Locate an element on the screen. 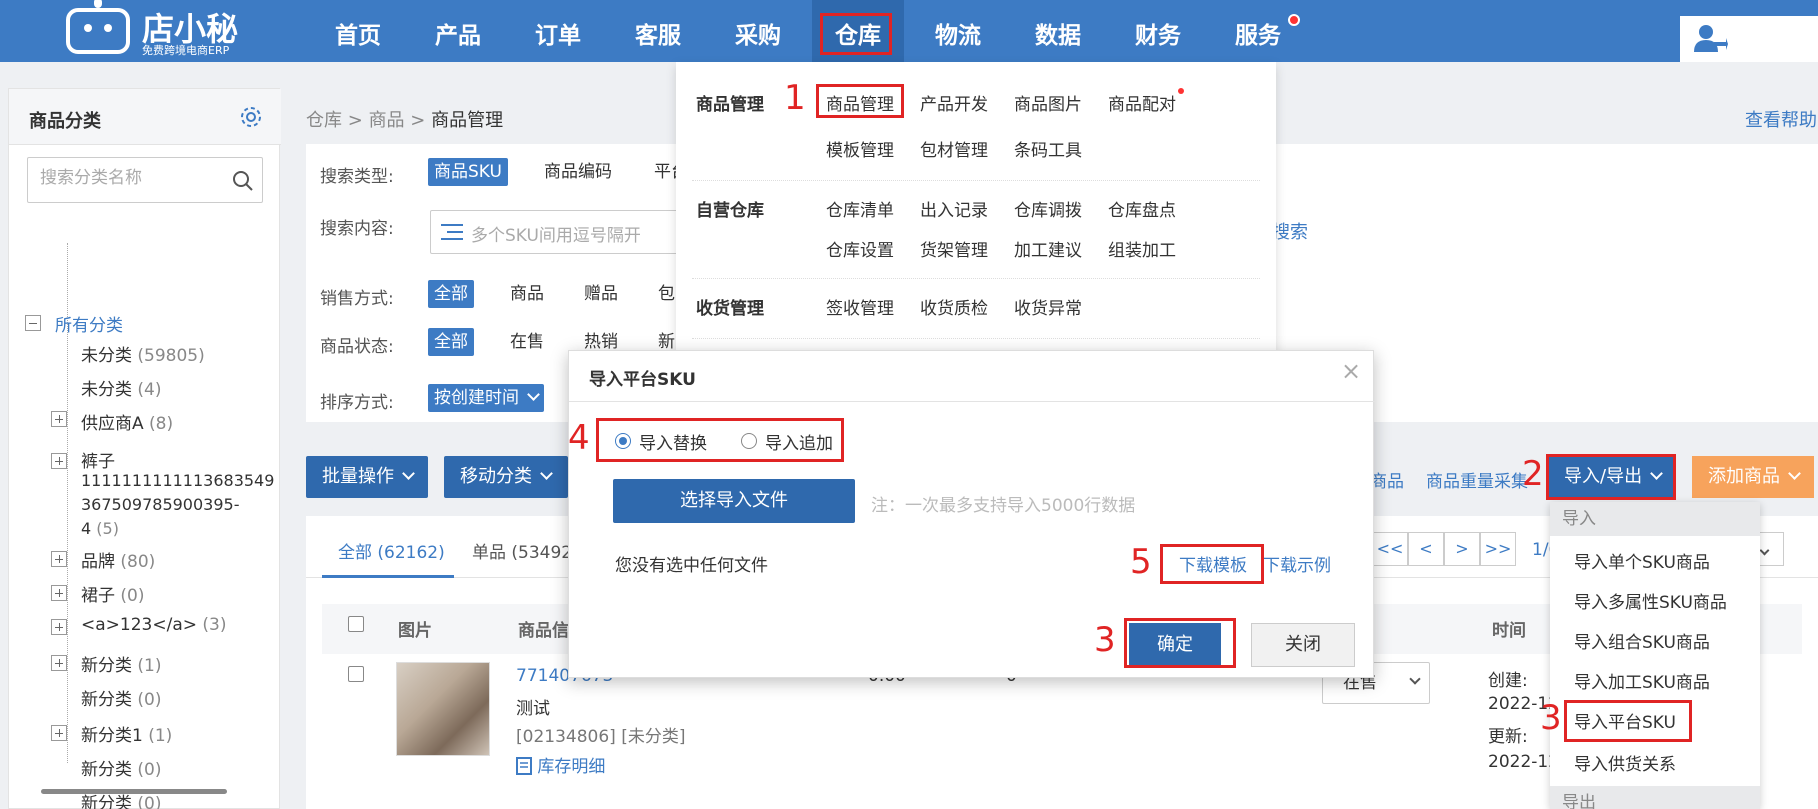  add-goods-button: 添加商品 is located at coordinates (1753, 477).